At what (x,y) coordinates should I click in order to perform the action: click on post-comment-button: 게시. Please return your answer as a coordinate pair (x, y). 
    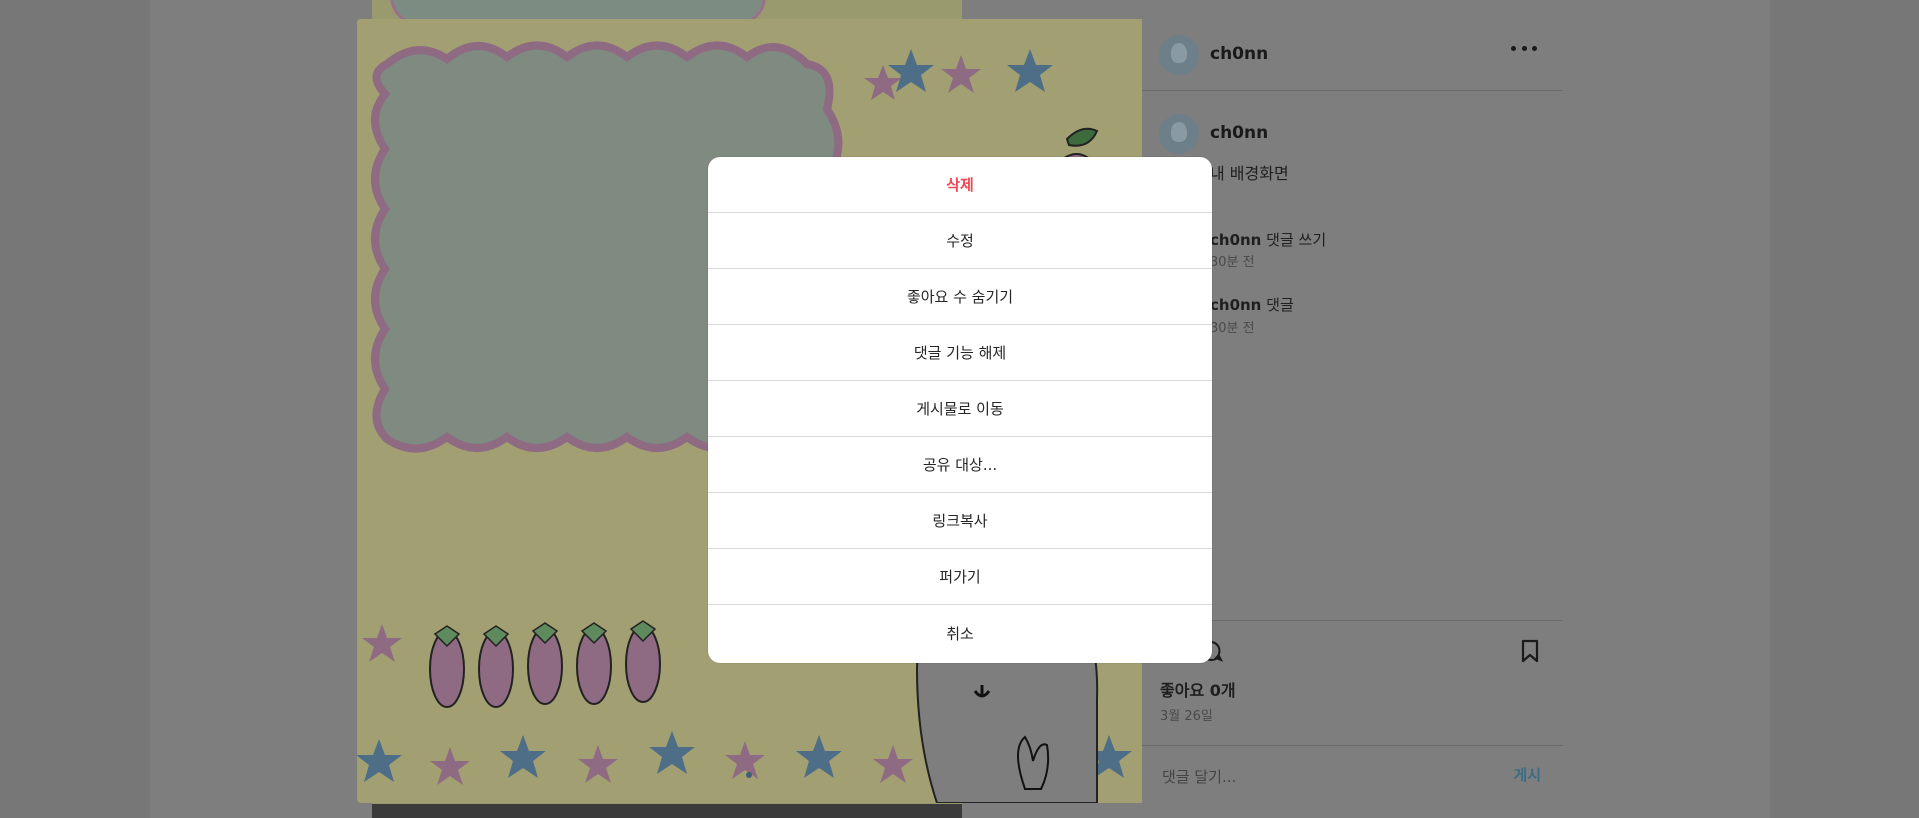
    Looking at the image, I should click on (1527, 774).